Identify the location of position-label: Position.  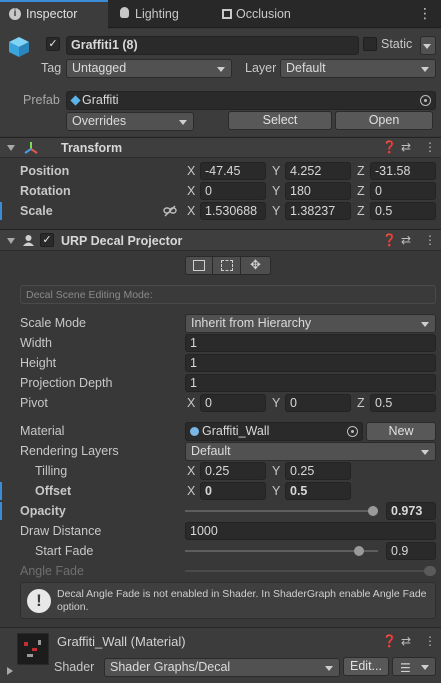
(45, 171).